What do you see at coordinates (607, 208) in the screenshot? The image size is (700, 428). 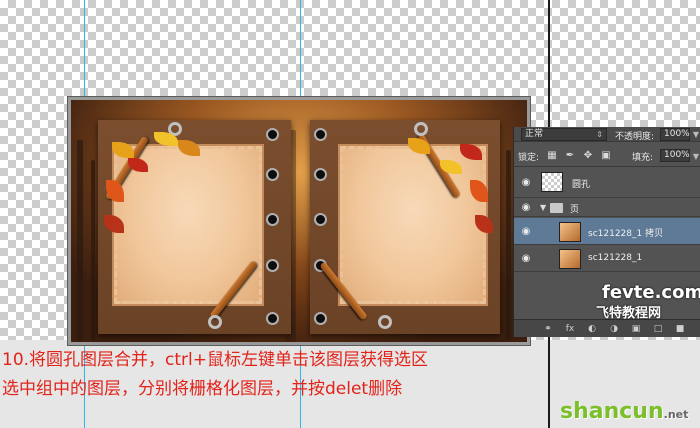 I see `layer-group-row: ◉ ▼ 页` at bounding box center [607, 208].